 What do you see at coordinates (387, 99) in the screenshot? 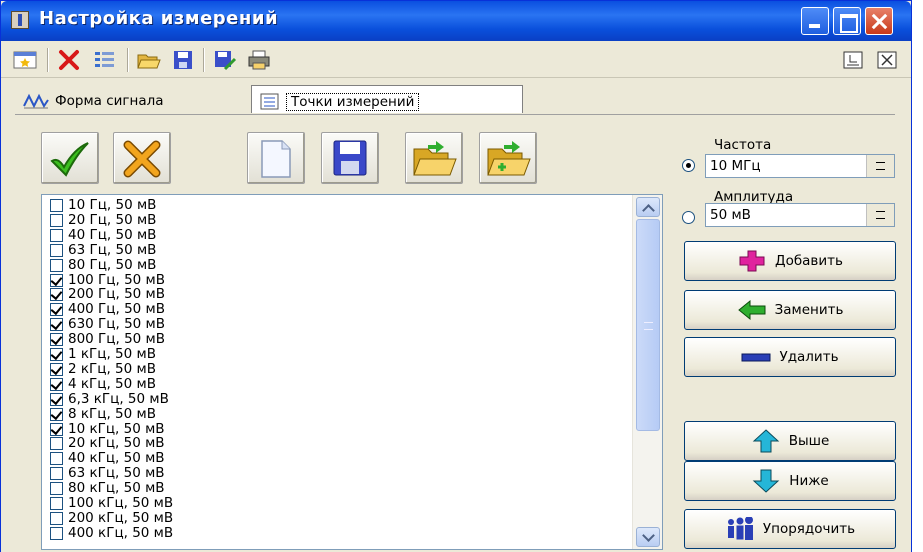
I see `tab-measurement-points: Точки измерений` at bounding box center [387, 99].